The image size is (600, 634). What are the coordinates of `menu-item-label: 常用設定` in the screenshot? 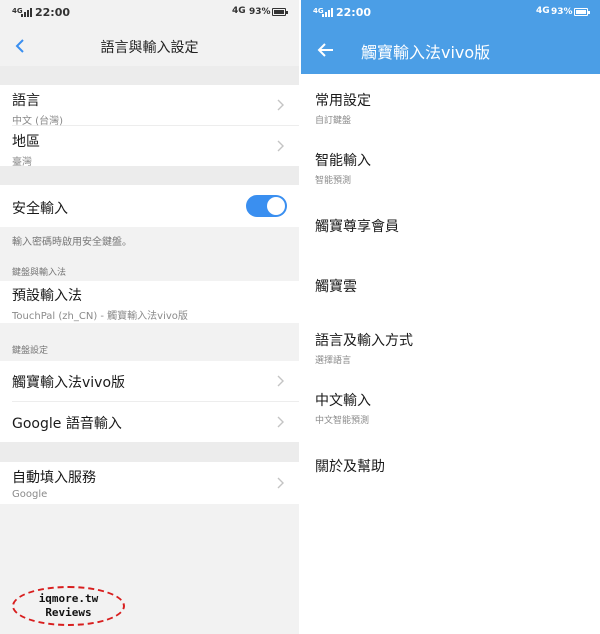 It's located at (343, 101).